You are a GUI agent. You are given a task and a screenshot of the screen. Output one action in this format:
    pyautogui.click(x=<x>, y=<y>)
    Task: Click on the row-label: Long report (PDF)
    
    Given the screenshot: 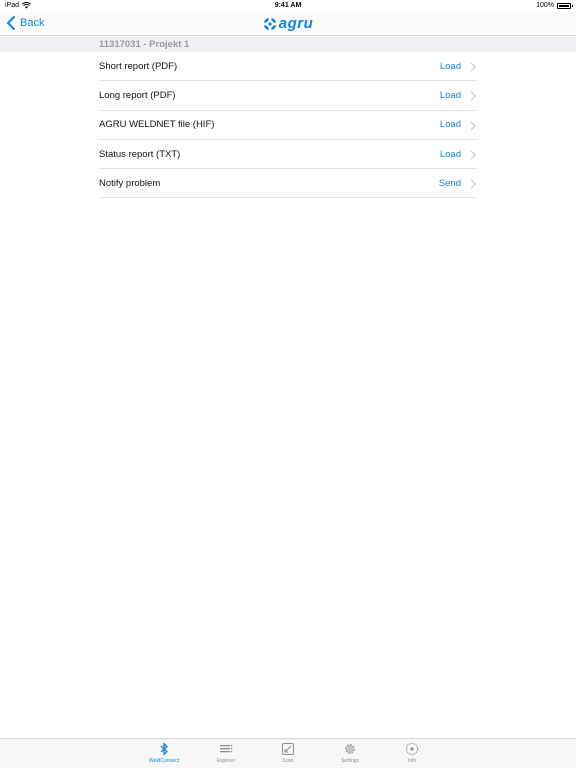 What is the action you would take?
    pyautogui.click(x=137, y=95)
    